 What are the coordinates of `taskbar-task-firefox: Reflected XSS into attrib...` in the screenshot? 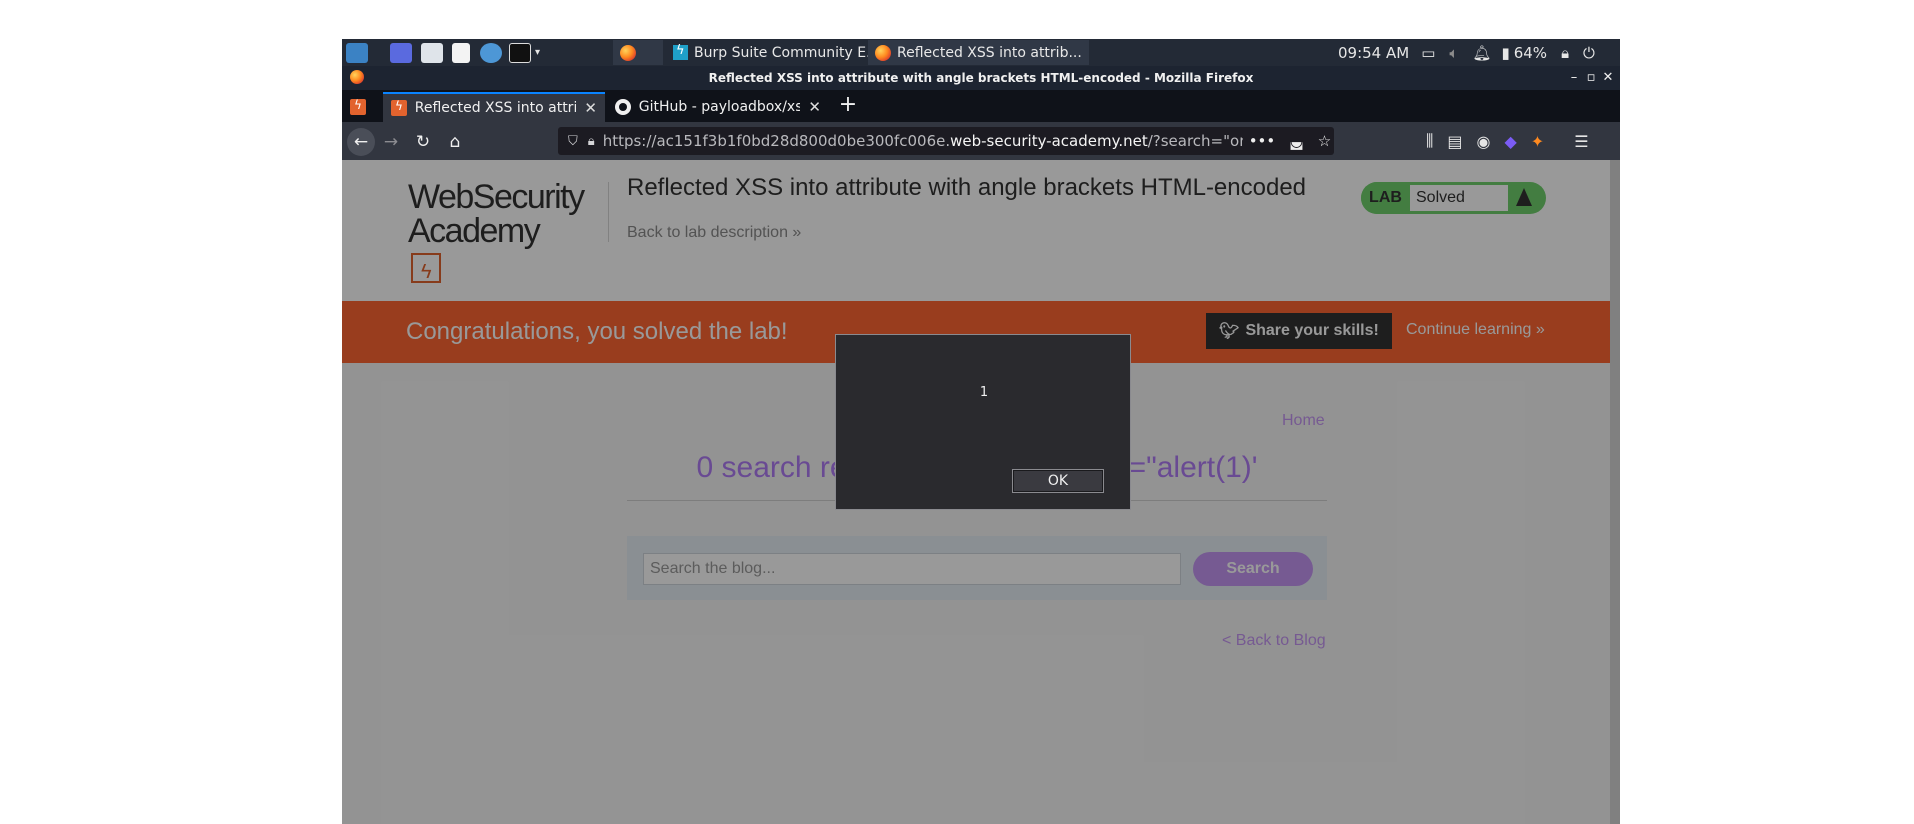 It's located at (978, 52).